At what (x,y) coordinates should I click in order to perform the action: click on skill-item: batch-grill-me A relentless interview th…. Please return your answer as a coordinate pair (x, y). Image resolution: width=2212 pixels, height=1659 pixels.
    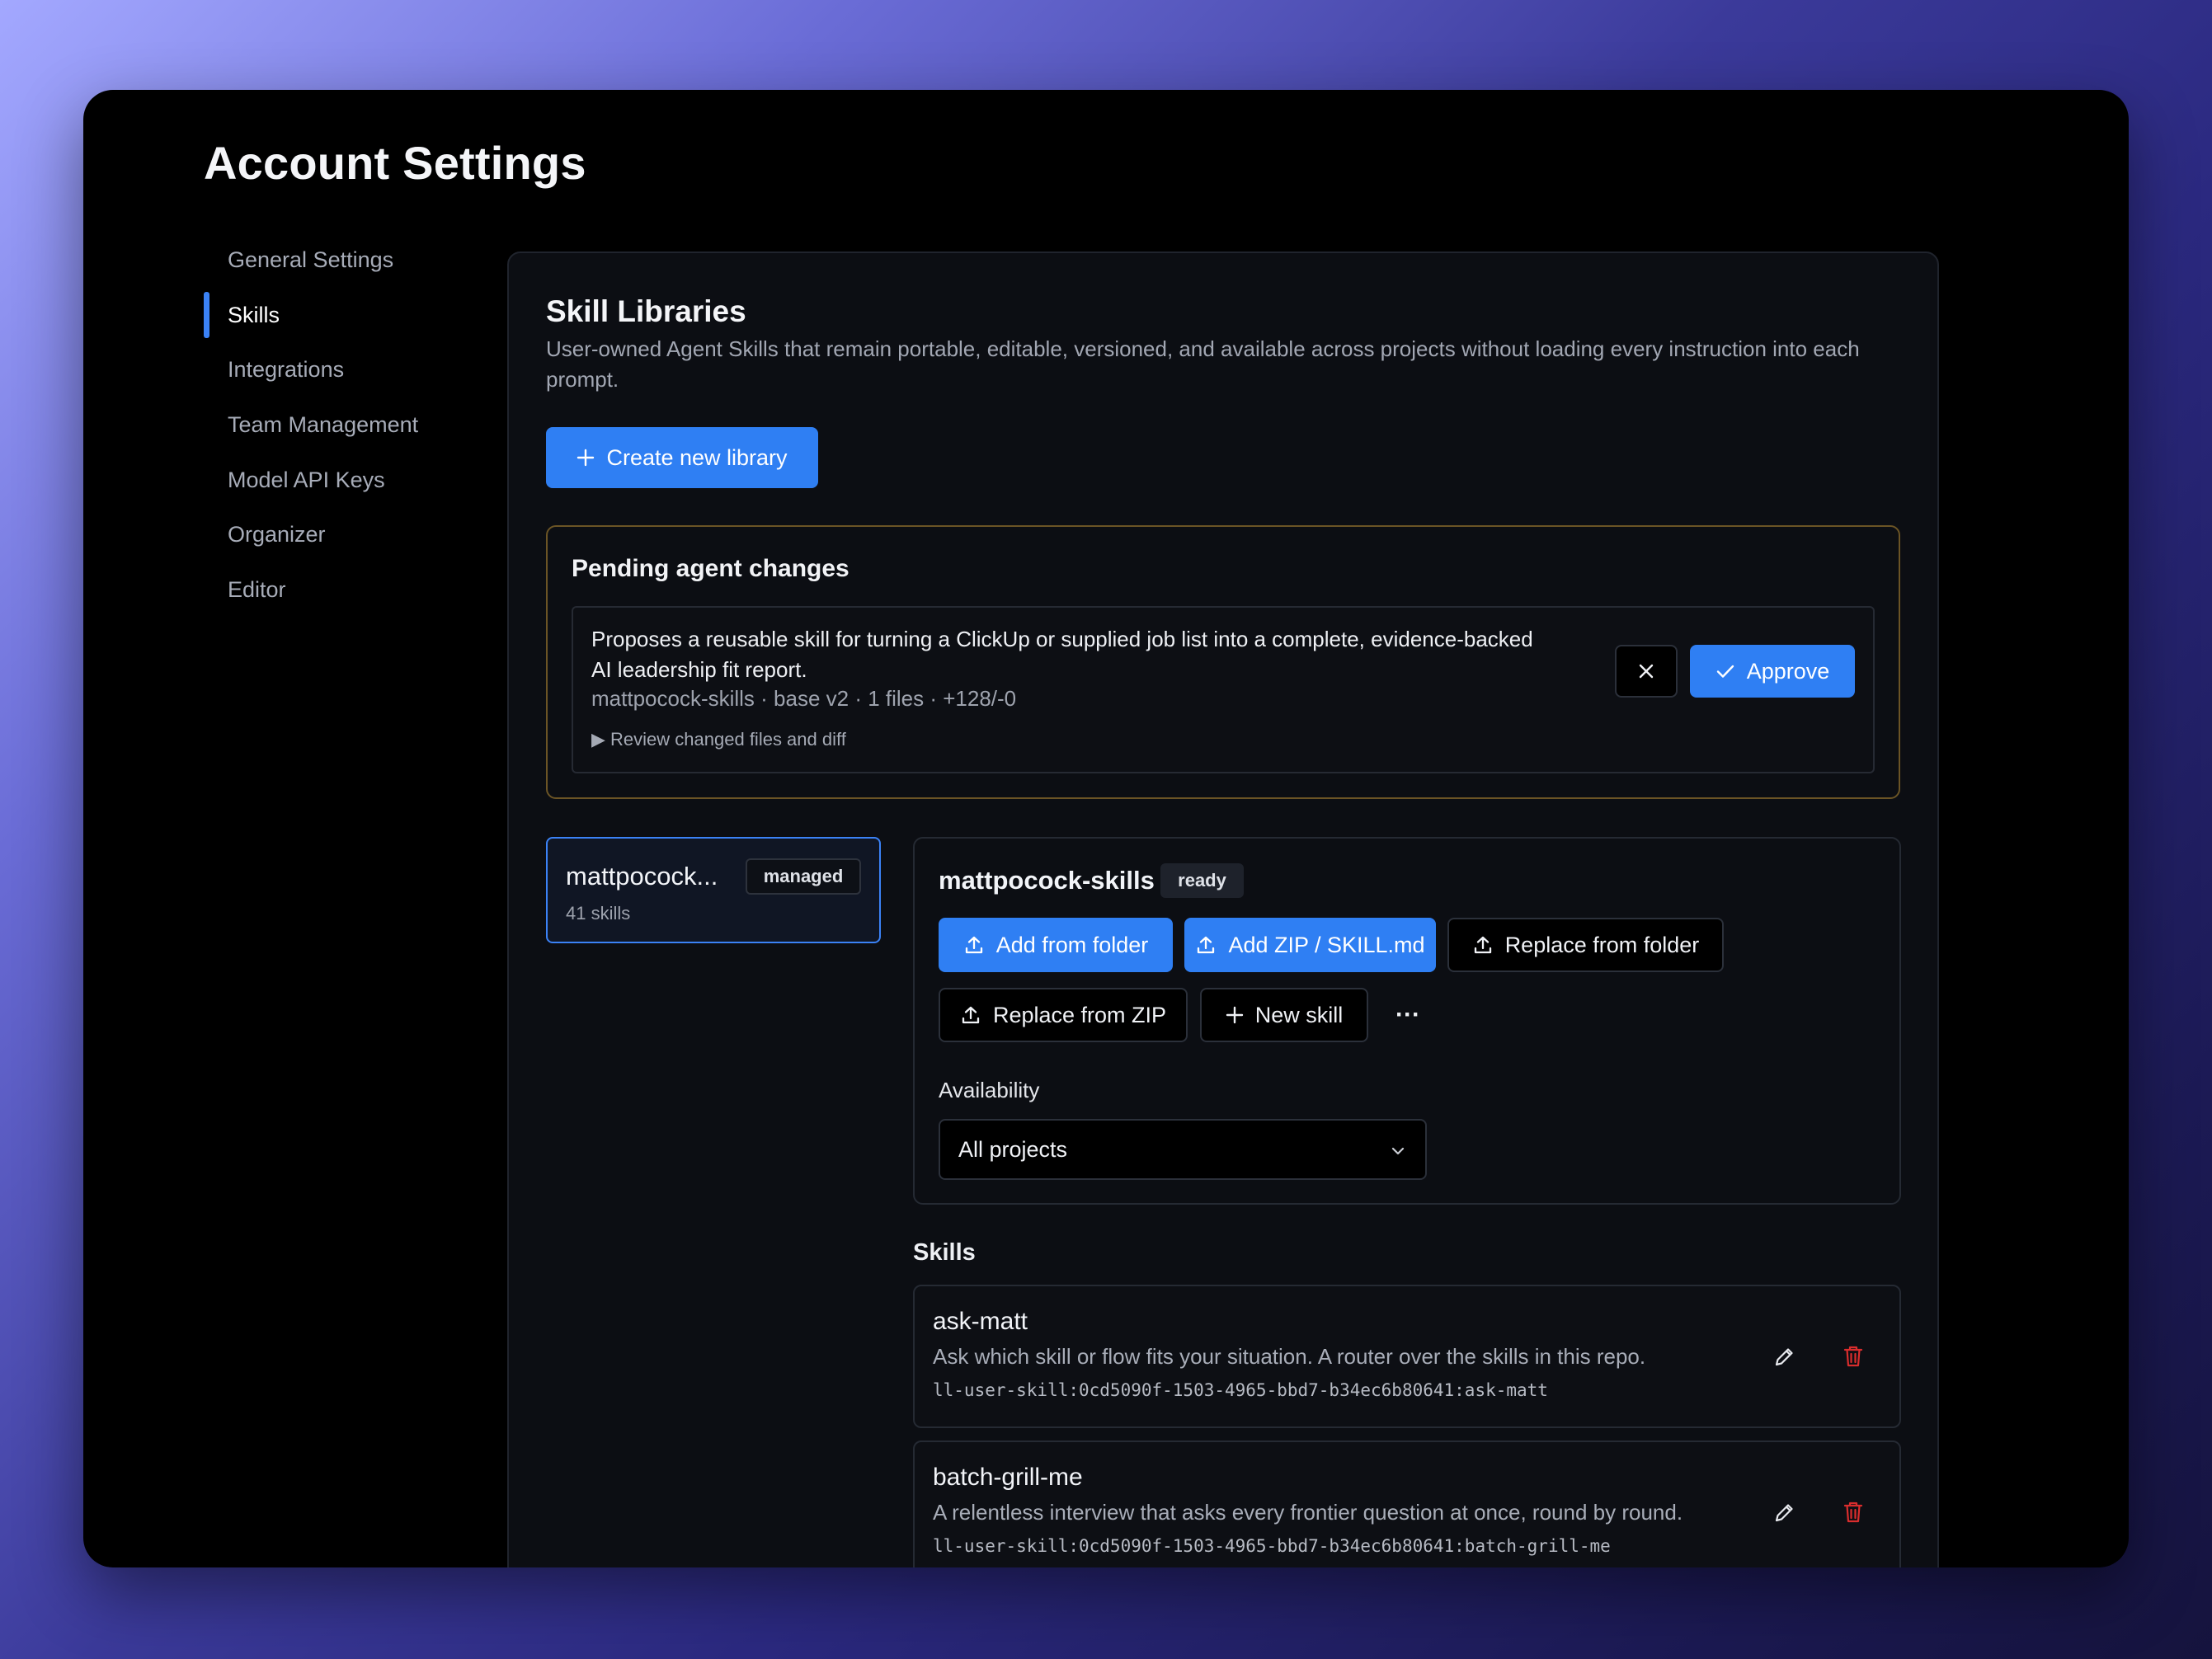
    Looking at the image, I should click on (1407, 1503).